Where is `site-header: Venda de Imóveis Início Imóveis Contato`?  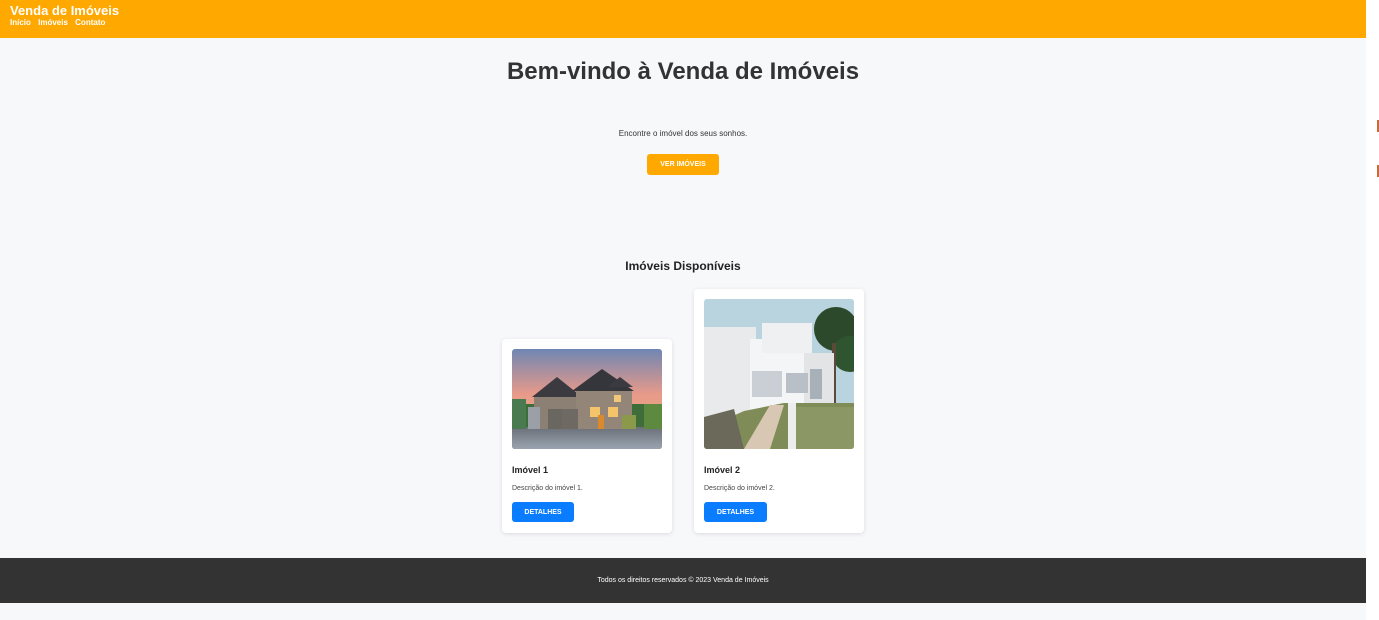
site-header: Venda de Imóveis Início Imóveis Contato is located at coordinates (683, 19).